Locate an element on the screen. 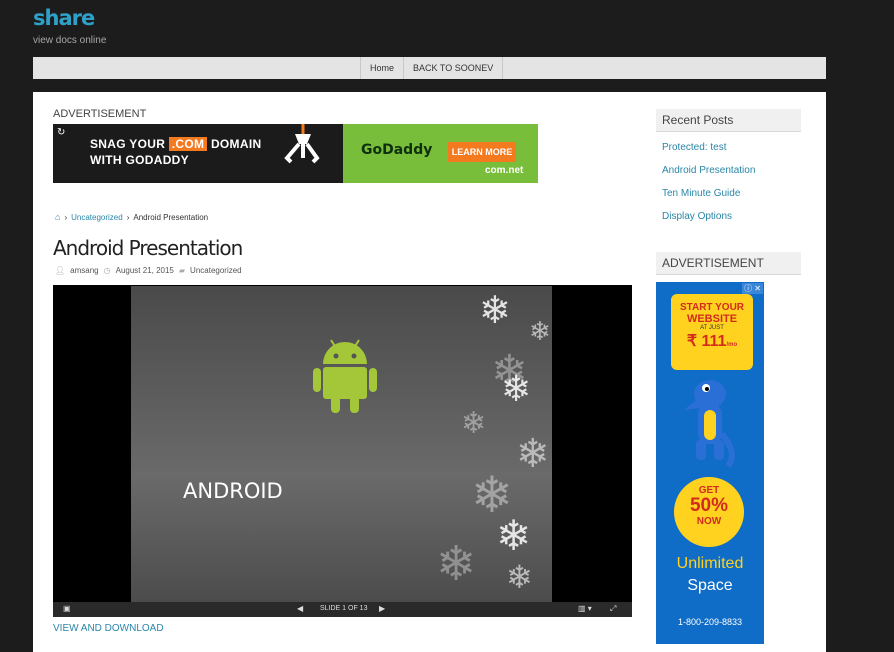  post-title: Android Presentation is located at coordinates (148, 248).